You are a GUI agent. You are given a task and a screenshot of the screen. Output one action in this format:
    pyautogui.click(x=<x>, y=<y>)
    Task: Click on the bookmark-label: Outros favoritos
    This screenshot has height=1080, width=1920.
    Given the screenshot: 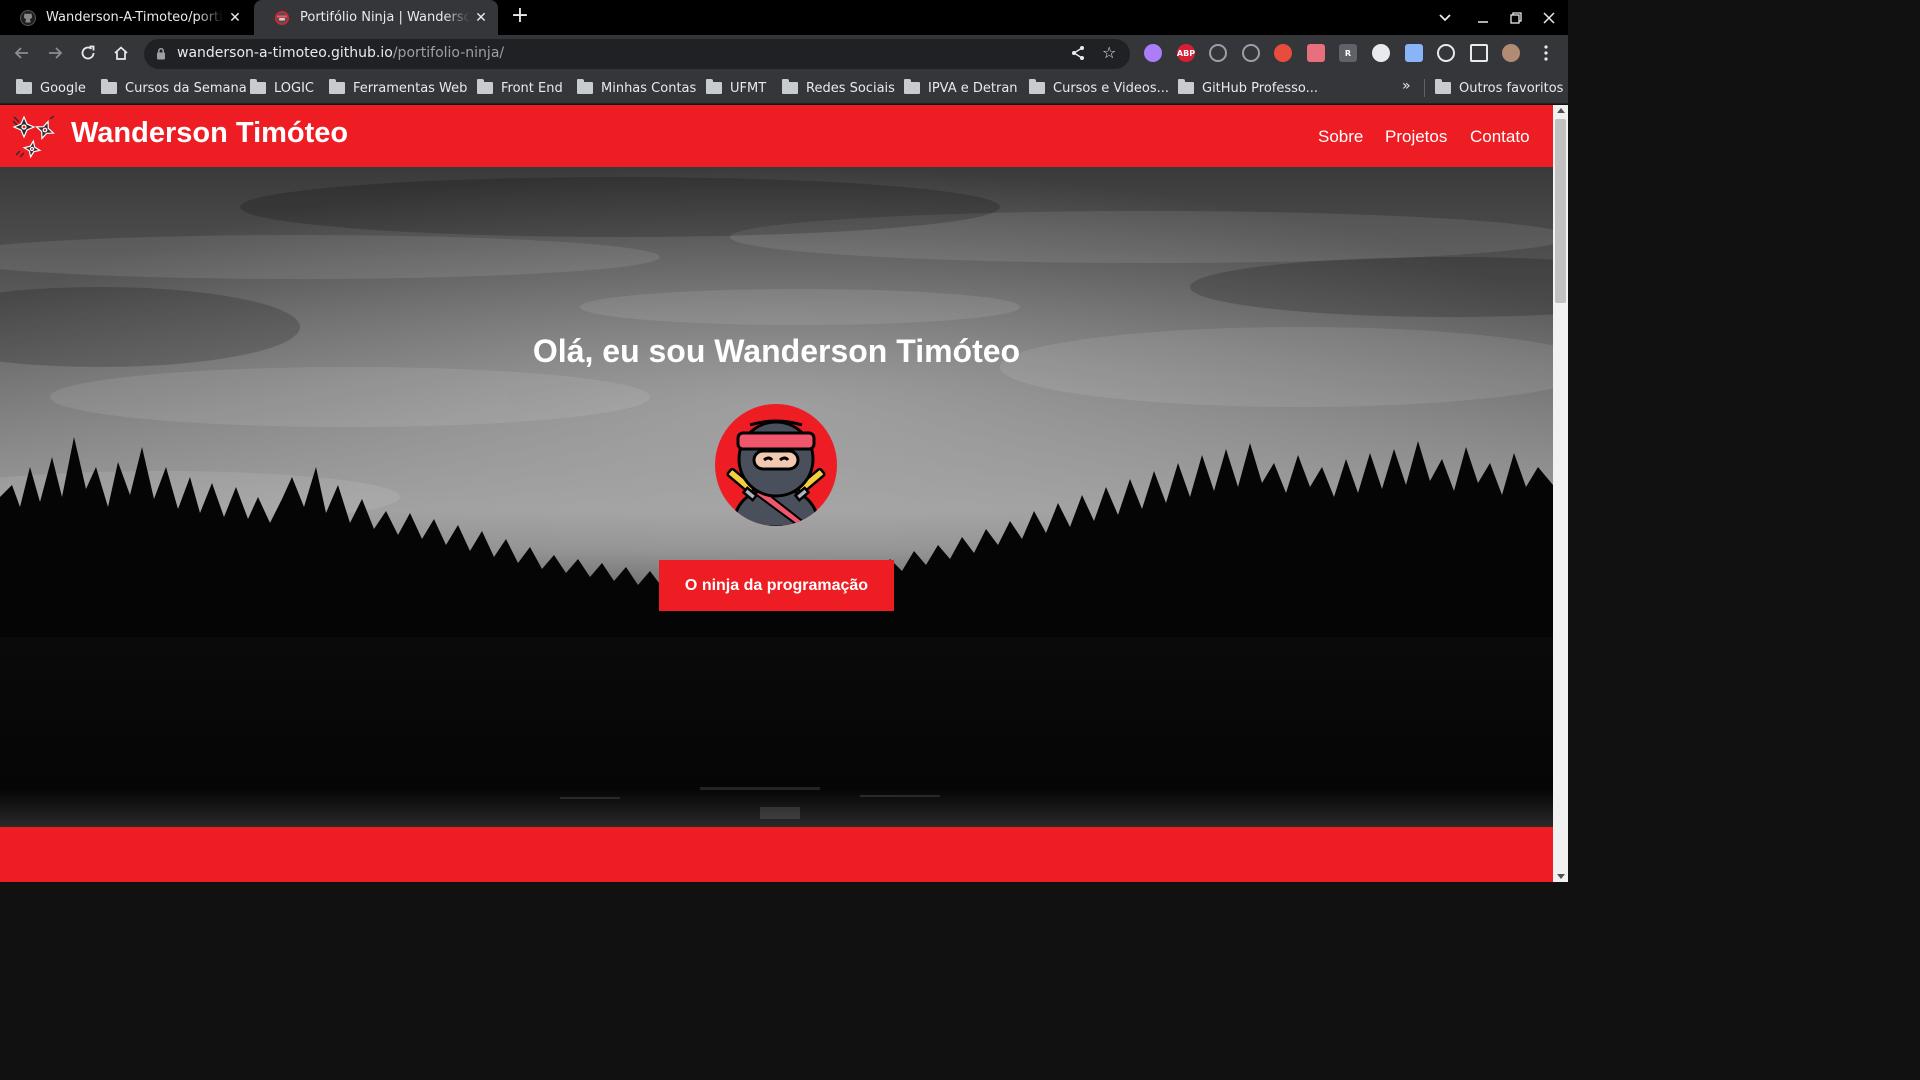 What is the action you would take?
    pyautogui.click(x=1511, y=88)
    